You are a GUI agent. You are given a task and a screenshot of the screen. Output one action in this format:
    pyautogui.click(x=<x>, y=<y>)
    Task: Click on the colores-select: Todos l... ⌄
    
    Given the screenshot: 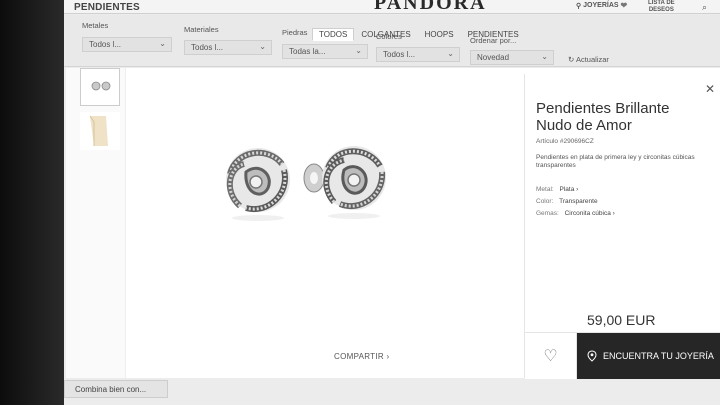 What is the action you would take?
    pyautogui.click(x=418, y=54)
    